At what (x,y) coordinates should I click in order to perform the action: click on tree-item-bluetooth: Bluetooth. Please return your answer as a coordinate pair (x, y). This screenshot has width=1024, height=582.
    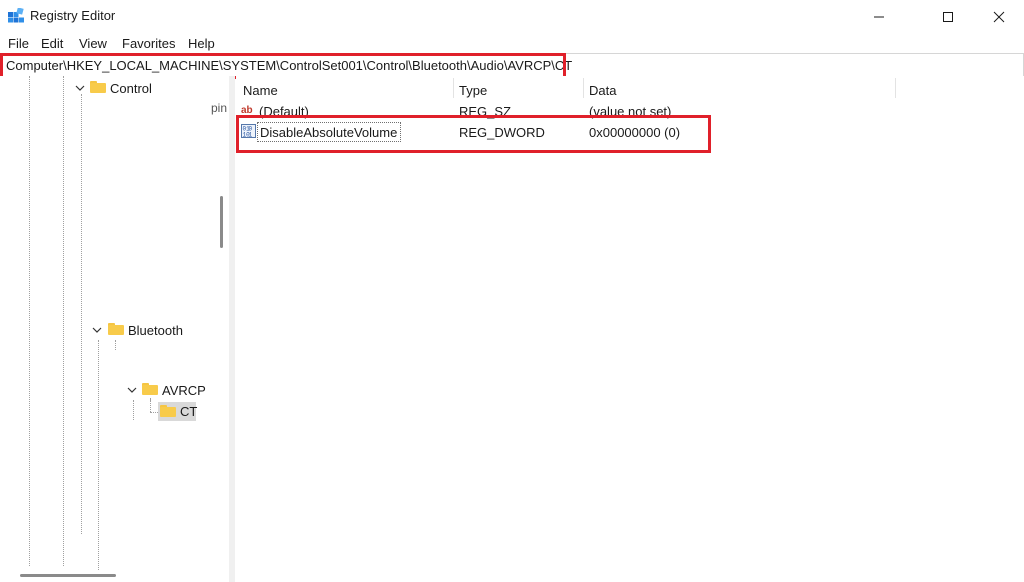
    Looking at the image, I should click on (155, 330).